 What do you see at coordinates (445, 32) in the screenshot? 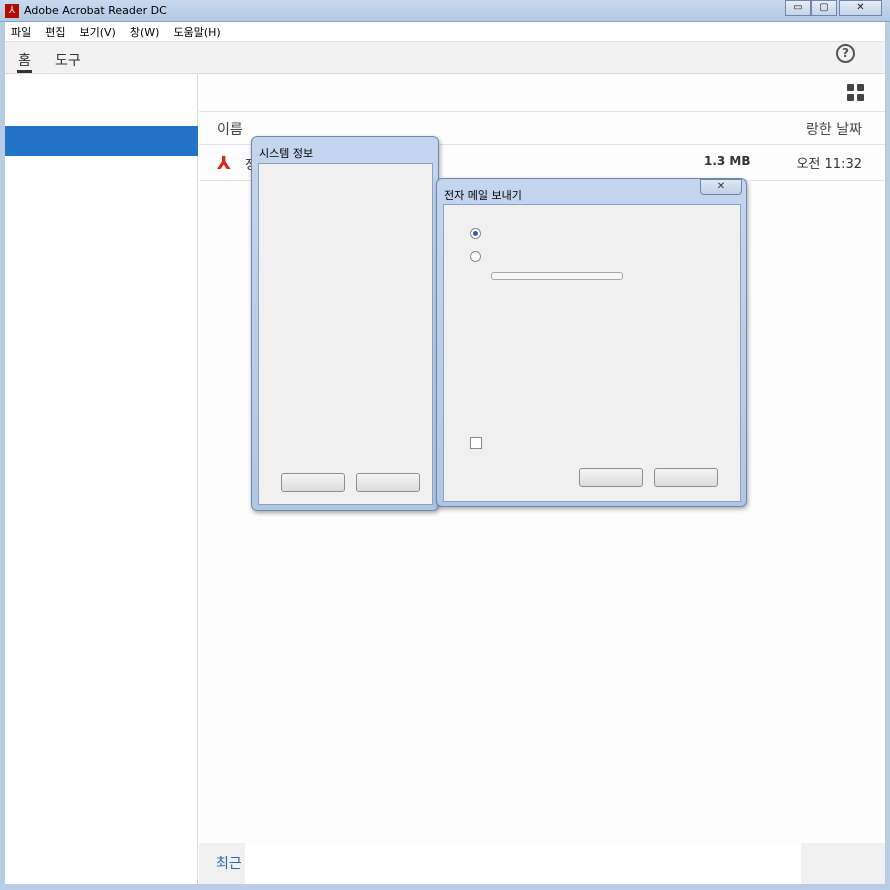
I see `menu-bar: 파일 편집 보기(V) 창(W) 도움말(H)` at bounding box center [445, 32].